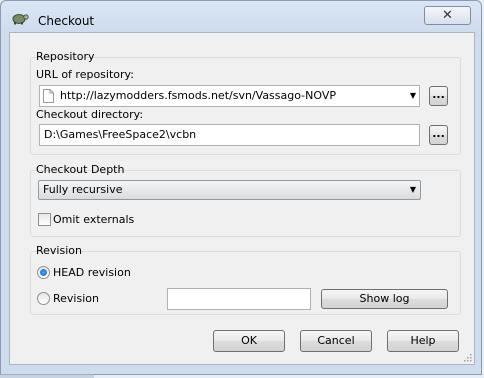  Describe the element at coordinates (93, 219) in the screenshot. I see `omit-externals-label: Omit externals` at that location.